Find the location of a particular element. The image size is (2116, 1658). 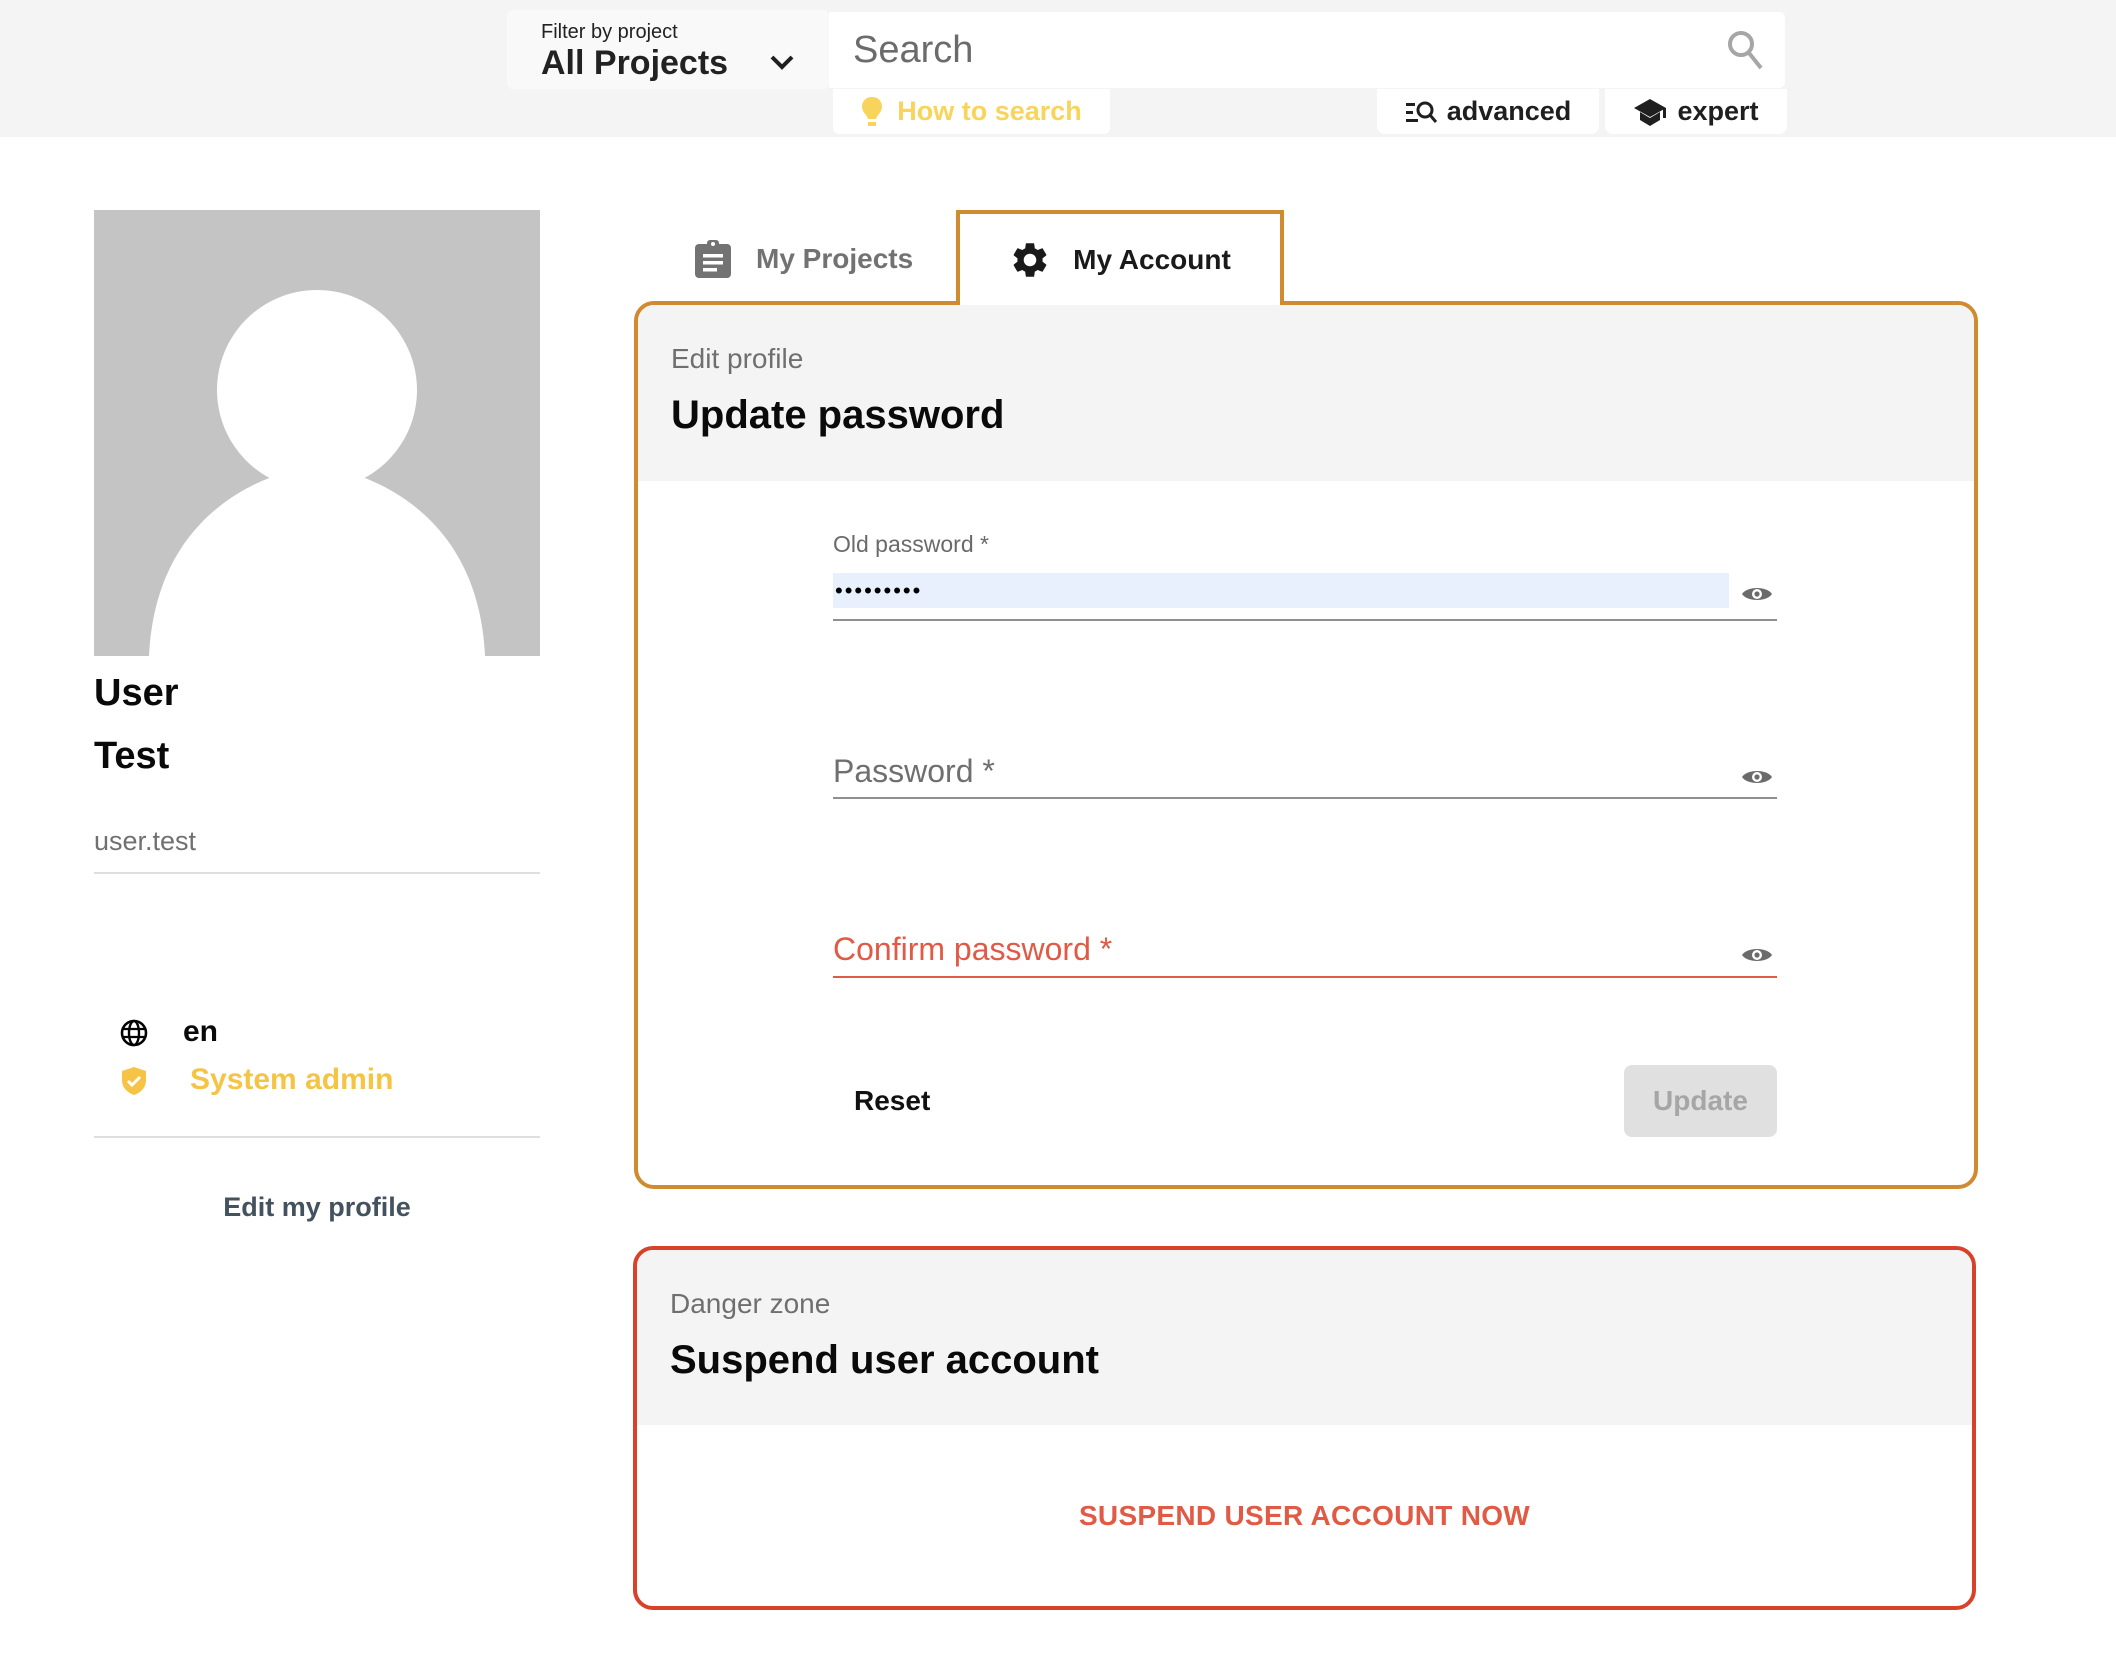

profile-divider is located at coordinates (317, 873).